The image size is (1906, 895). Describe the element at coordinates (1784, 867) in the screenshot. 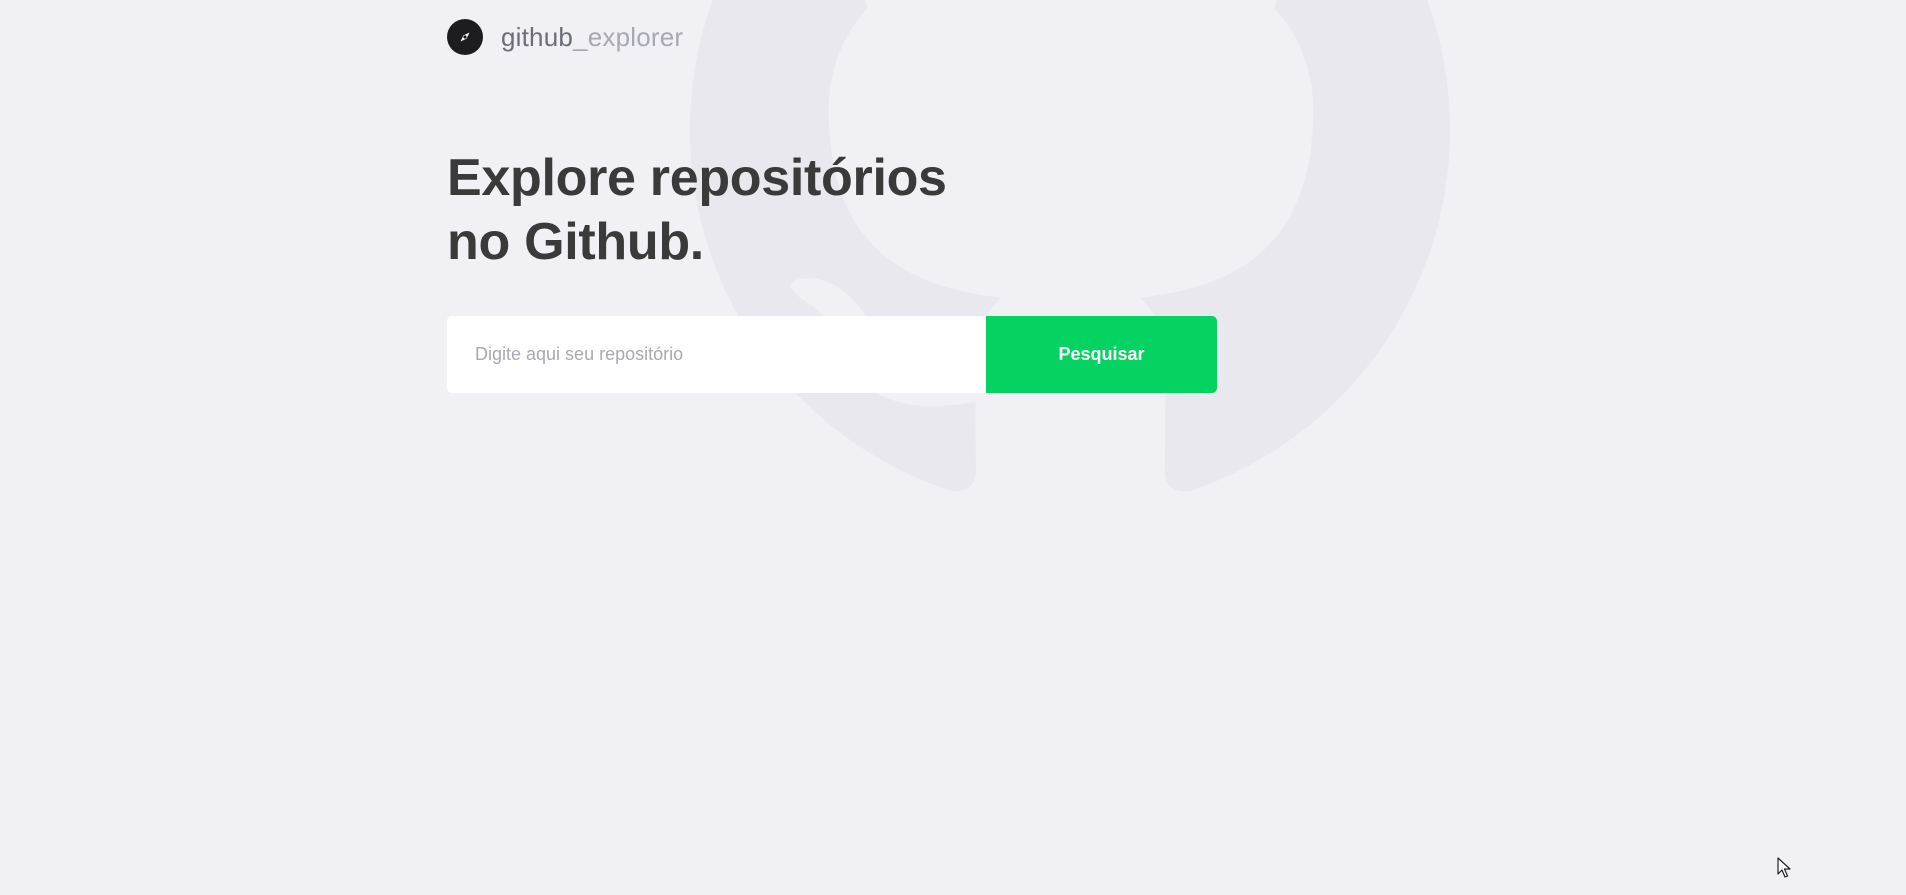

I see `mouse-cursor-icon` at that location.